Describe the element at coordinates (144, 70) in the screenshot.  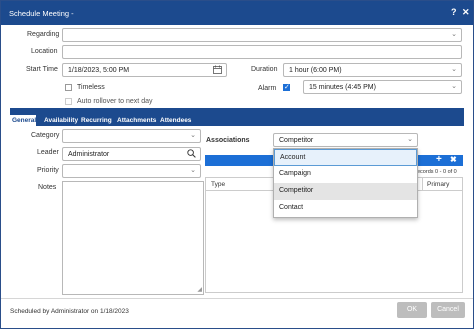
I see `start-time-field: 1/18/2023, 5:00 PM` at that location.